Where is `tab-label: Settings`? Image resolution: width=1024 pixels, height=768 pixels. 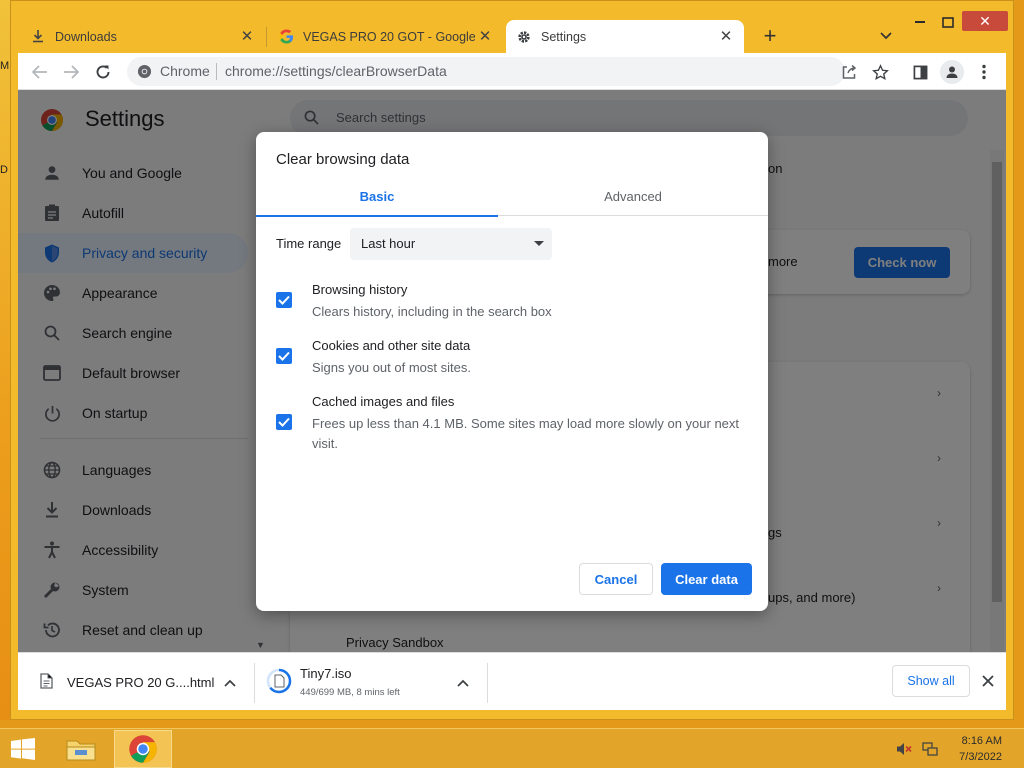 tab-label: Settings is located at coordinates (564, 36).